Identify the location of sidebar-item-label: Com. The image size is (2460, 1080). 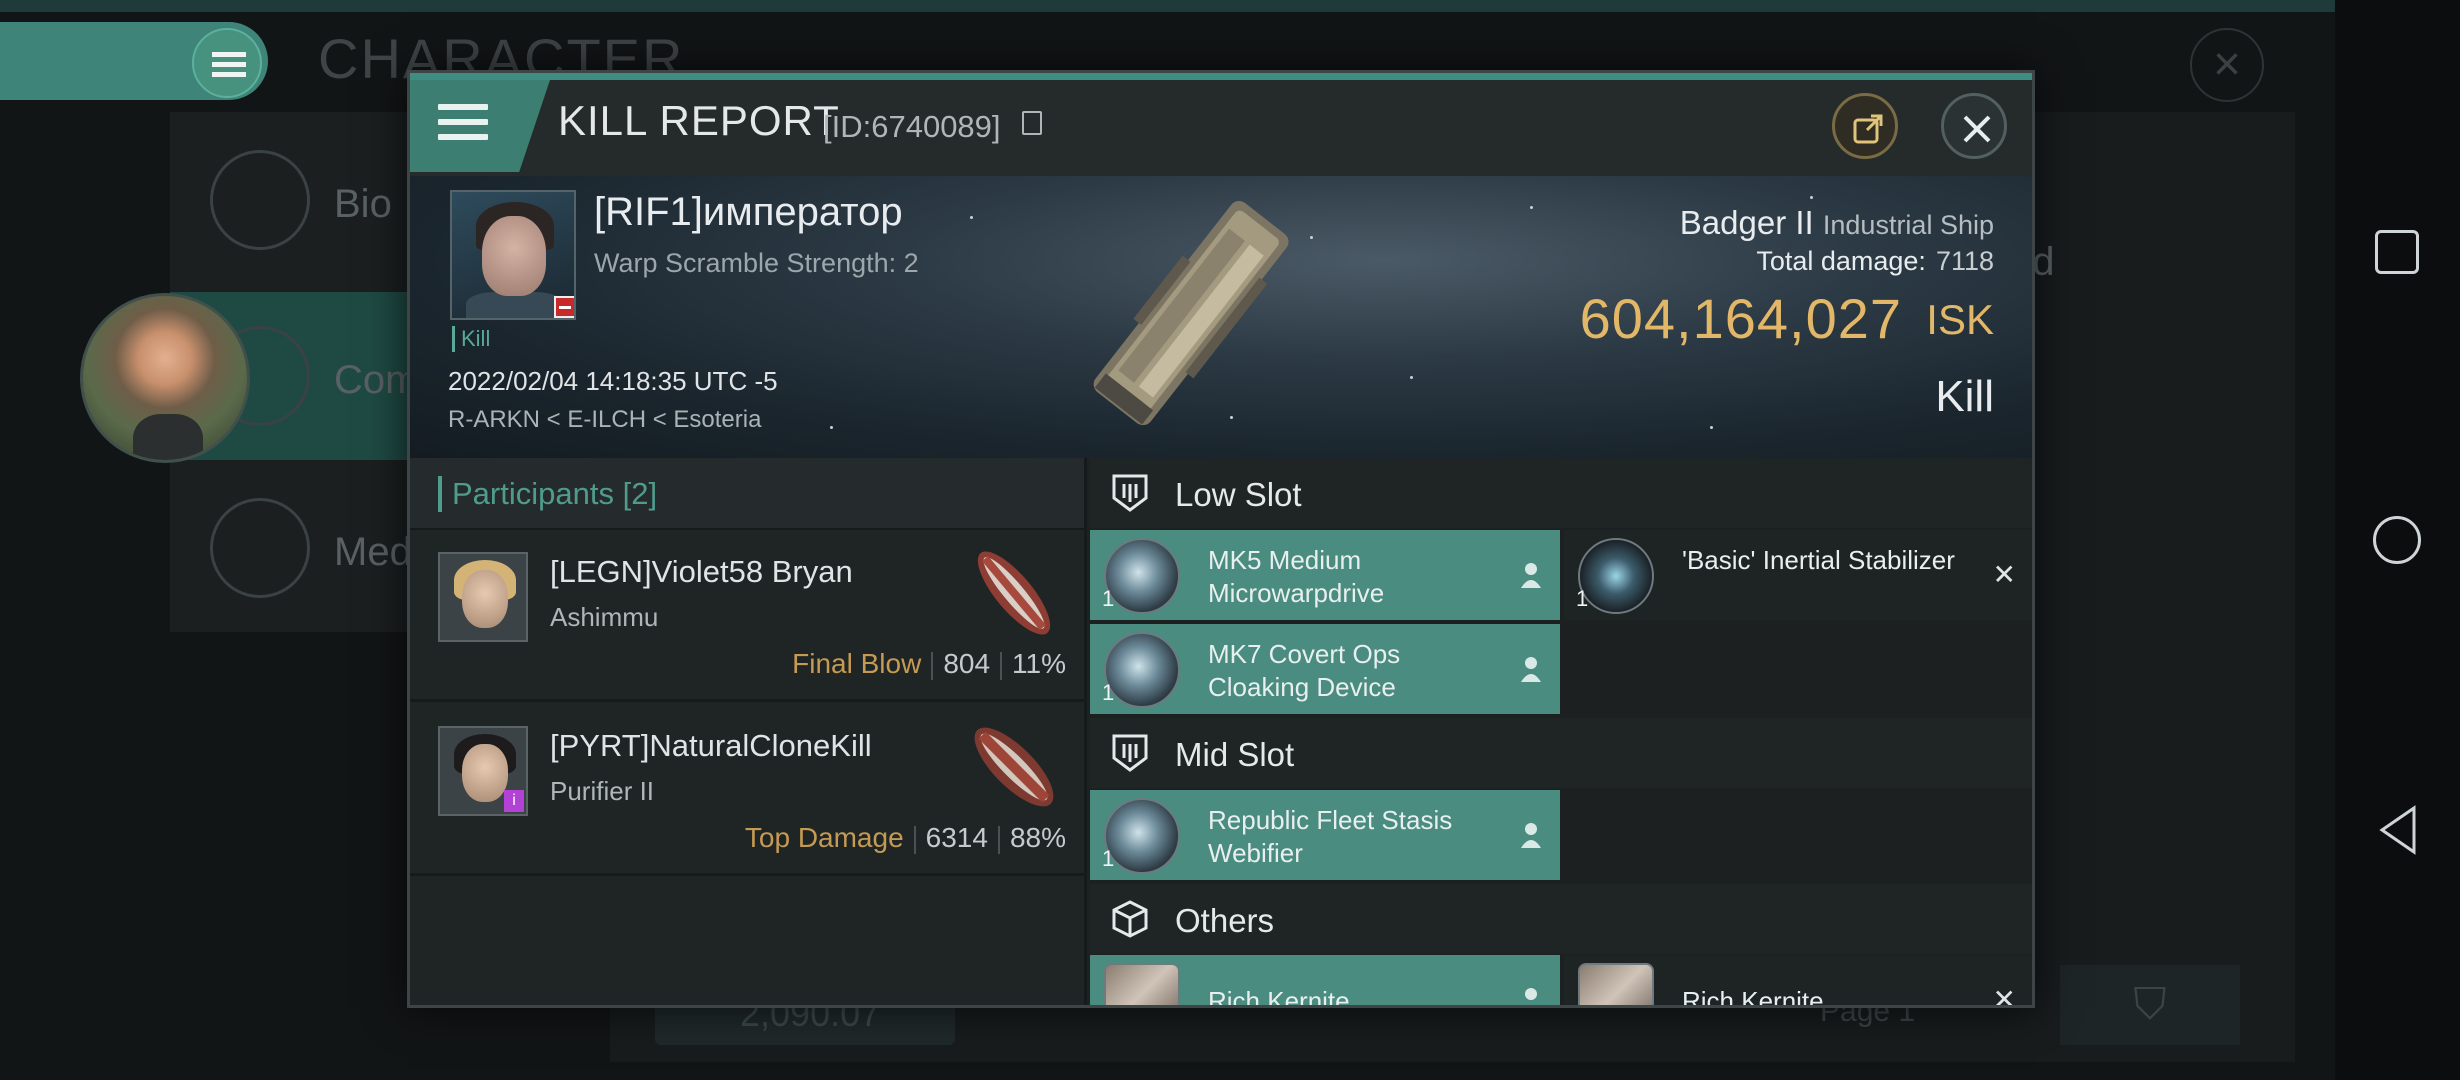
(376, 380).